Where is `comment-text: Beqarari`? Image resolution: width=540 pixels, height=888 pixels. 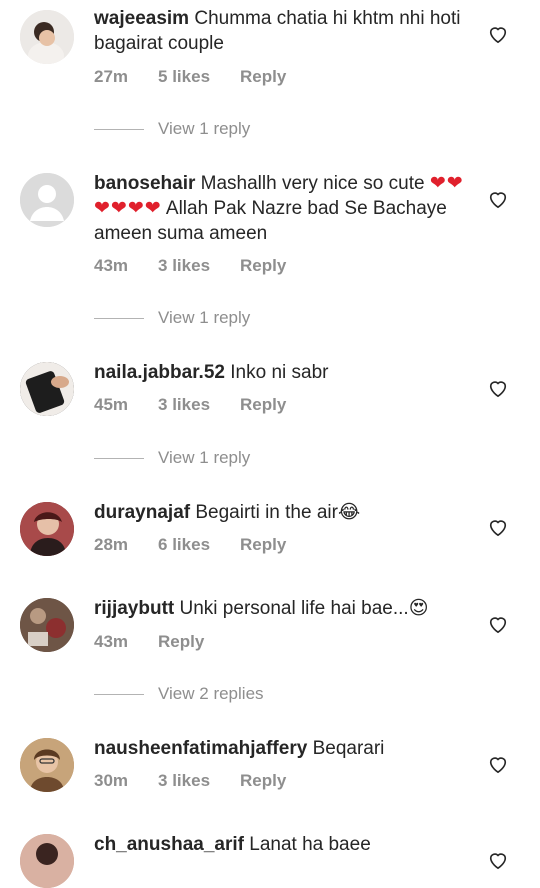
comment-text: Beqarari is located at coordinates (348, 748).